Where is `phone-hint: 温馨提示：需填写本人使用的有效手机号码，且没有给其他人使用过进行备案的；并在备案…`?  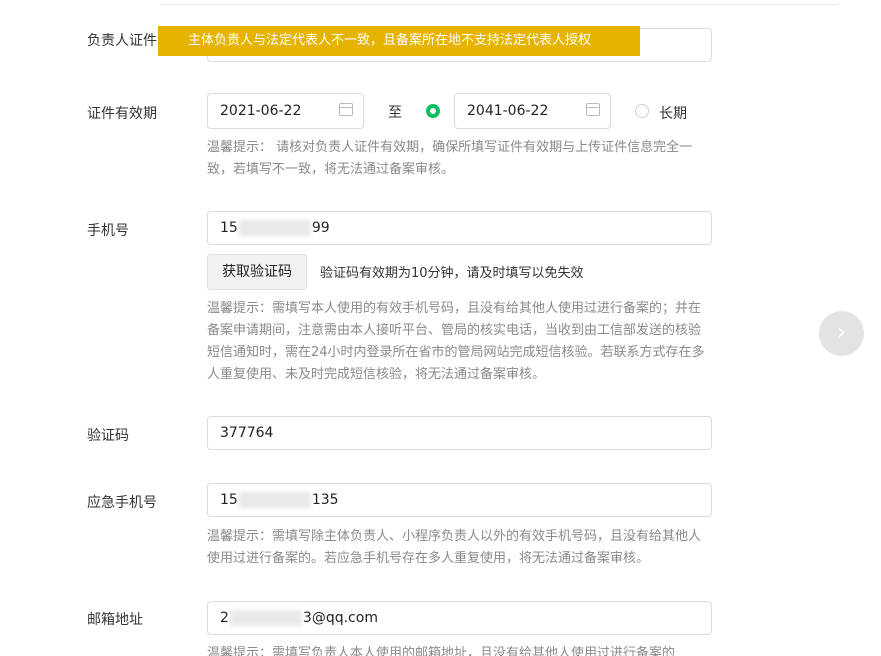
phone-hint: 温馨提示：需填写本人使用的有效手机号码，且没有给其他人使用过进行备案的；并在备案… is located at coordinates (456, 341).